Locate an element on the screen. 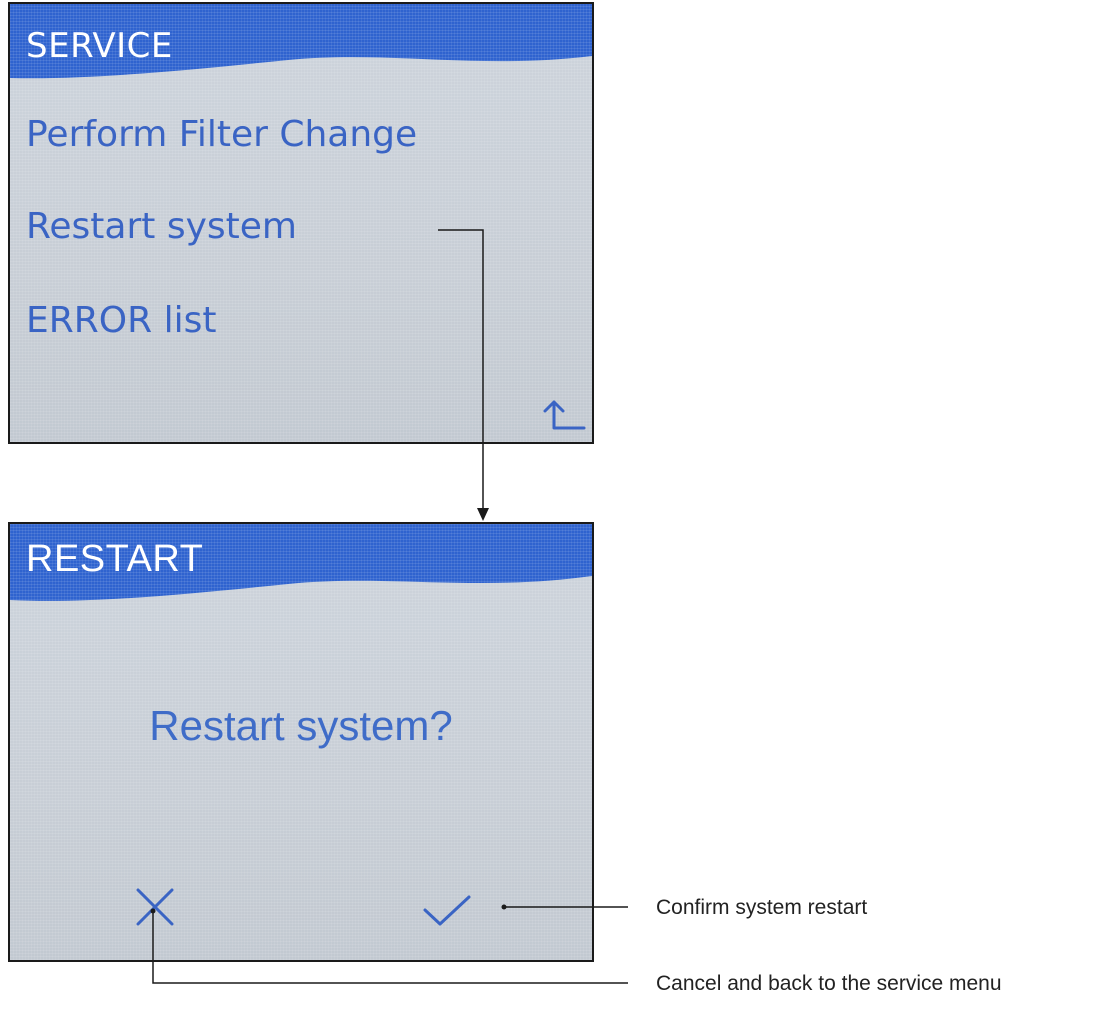  confirm-button is located at coordinates (447, 911).